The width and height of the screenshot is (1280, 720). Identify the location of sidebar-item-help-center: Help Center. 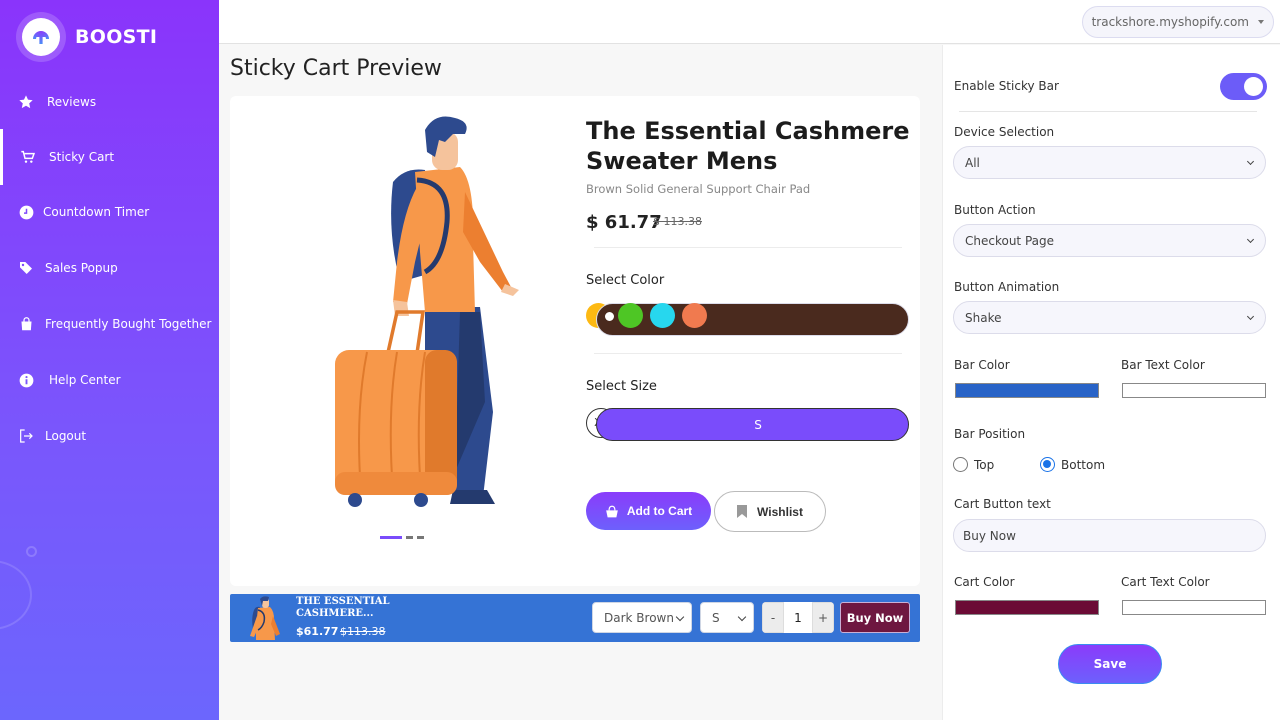
(109, 380).